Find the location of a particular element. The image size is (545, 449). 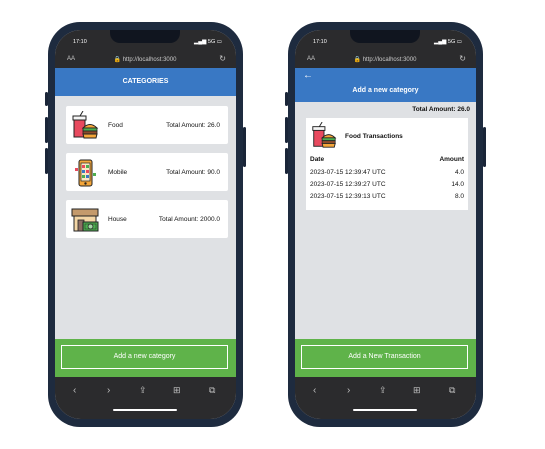

back-arrow-icon: ← is located at coordinates (308, 75).